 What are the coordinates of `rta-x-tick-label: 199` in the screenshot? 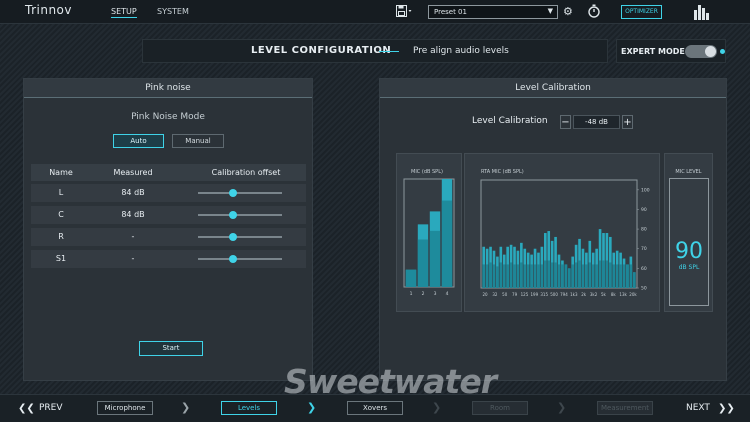 It's located at (535, 294).